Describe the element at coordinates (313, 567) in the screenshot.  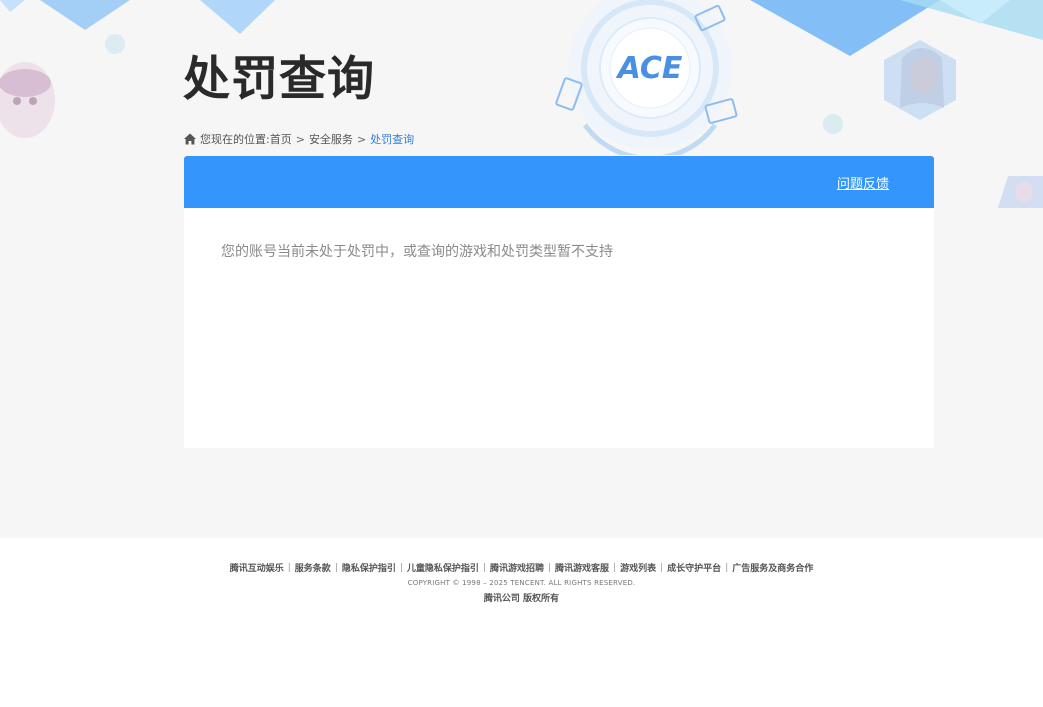
I see `footer-link-terms: 服务条款` at that location.